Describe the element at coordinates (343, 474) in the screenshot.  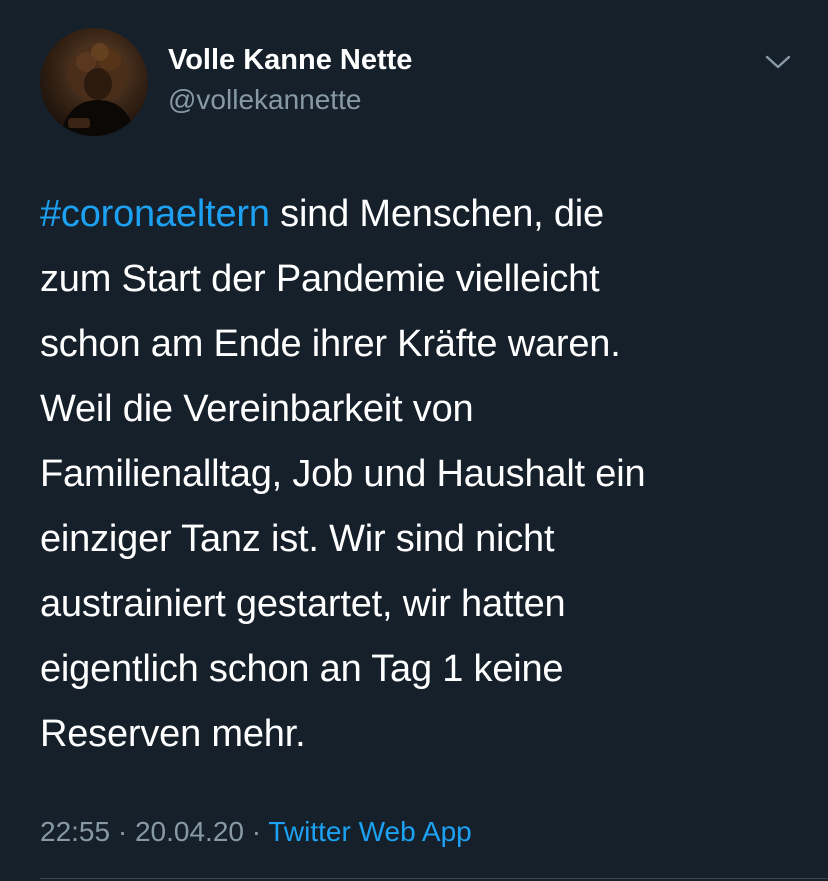
I see `tweet-text-line: Familienalltag, Job und Haushalt ein` at that location.